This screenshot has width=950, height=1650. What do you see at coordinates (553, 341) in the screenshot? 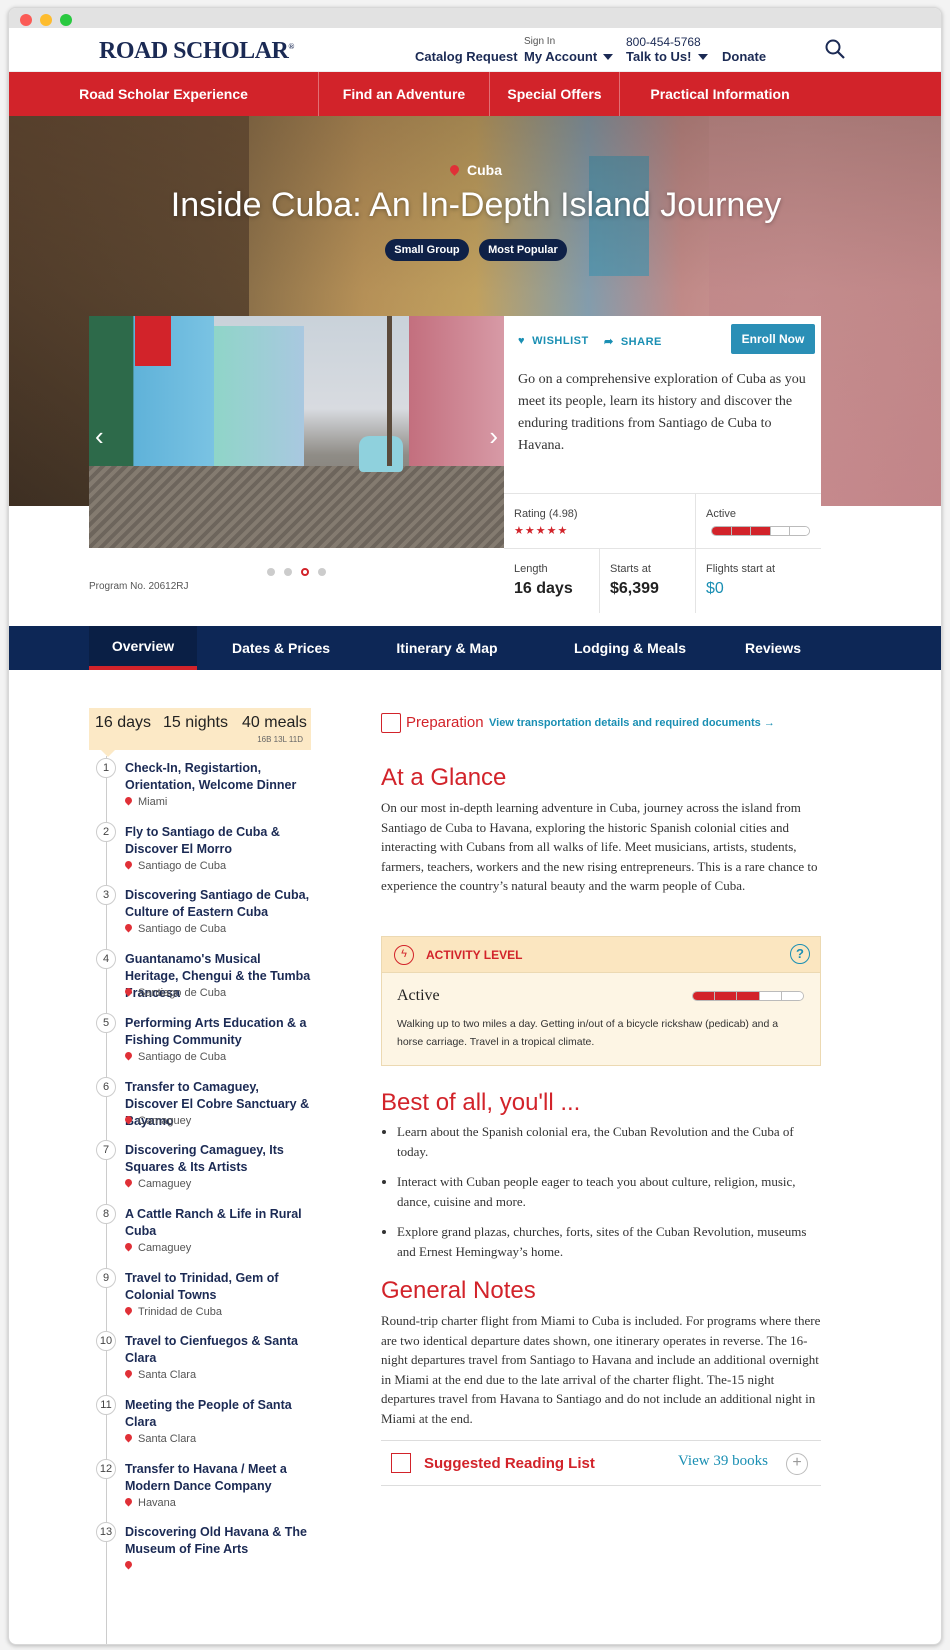
I see `wishlist-button: ♥ WISHLIST` at bounding box center [553, 341].